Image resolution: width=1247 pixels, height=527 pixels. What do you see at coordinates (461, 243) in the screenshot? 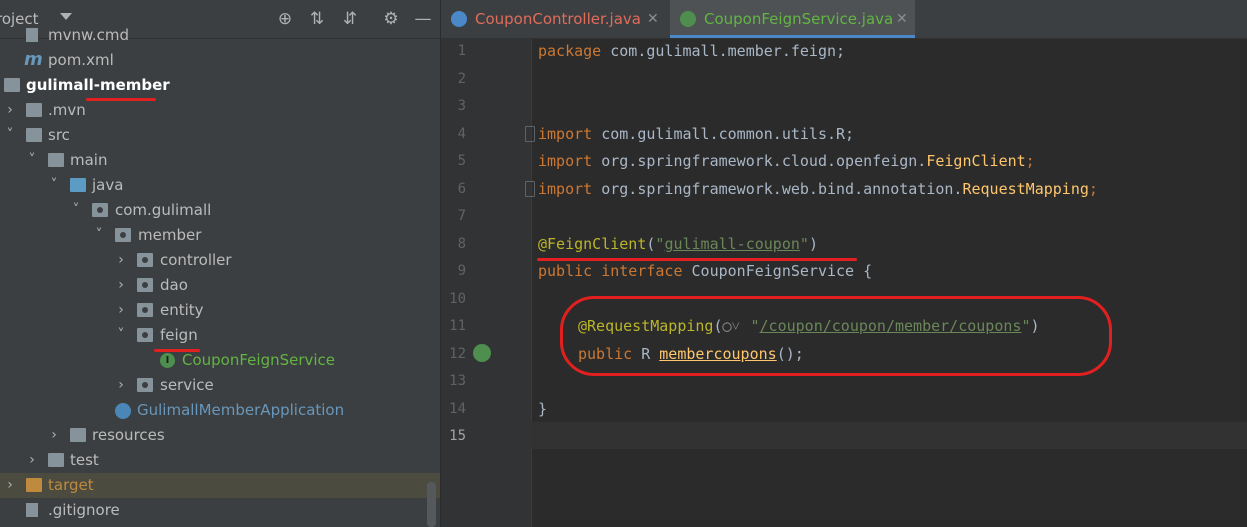
I see `line-number: 8` at bounding box center [461, 243].